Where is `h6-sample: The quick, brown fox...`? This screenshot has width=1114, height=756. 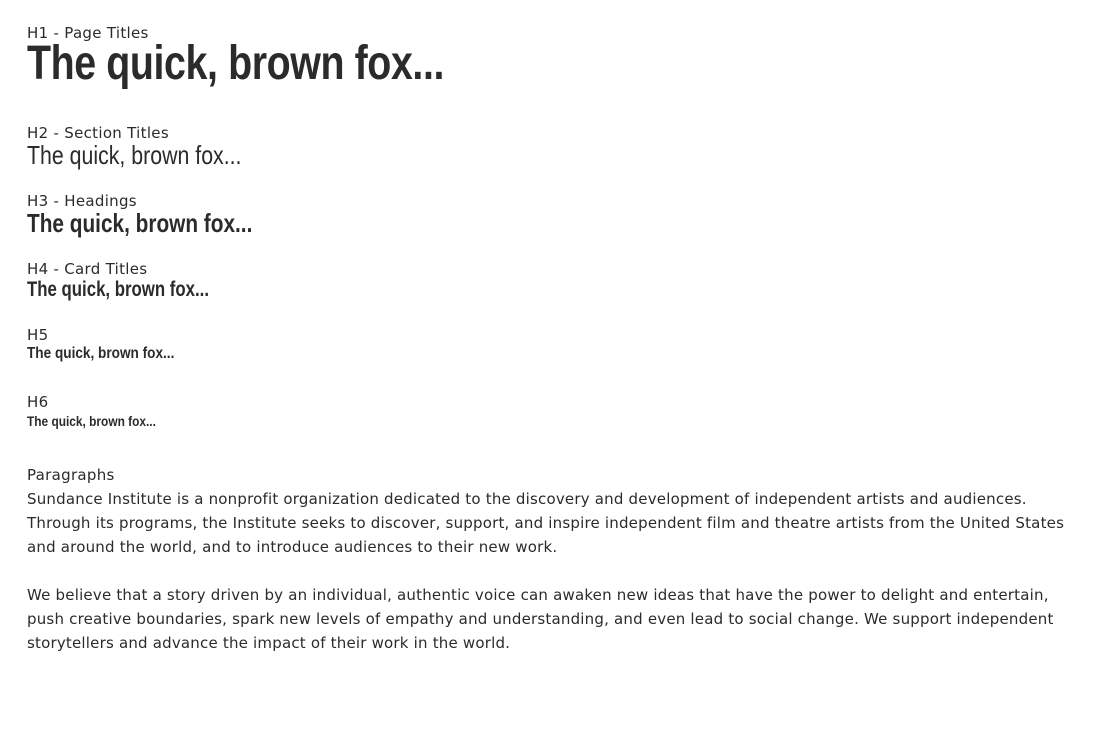 h6-sample: The quick, brown fox... is located at coordinates (91, 421).